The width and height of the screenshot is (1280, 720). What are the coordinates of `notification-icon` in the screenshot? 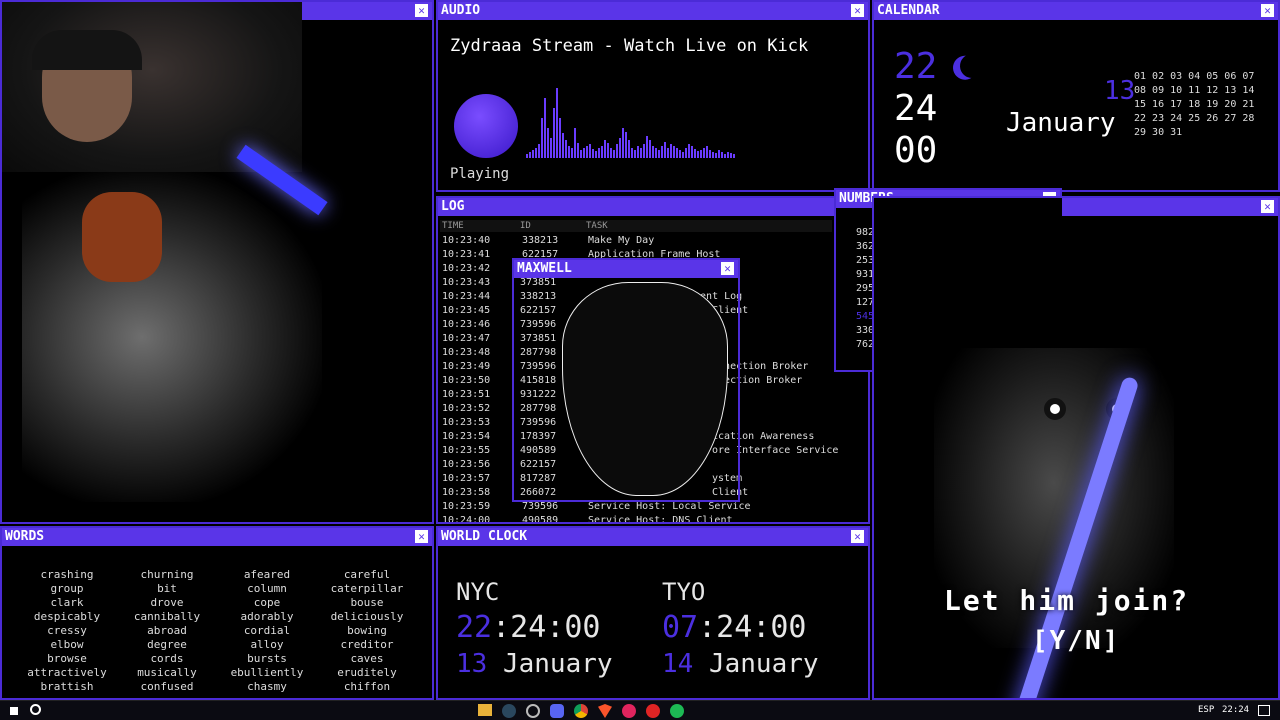 It's located at (1264, 710).